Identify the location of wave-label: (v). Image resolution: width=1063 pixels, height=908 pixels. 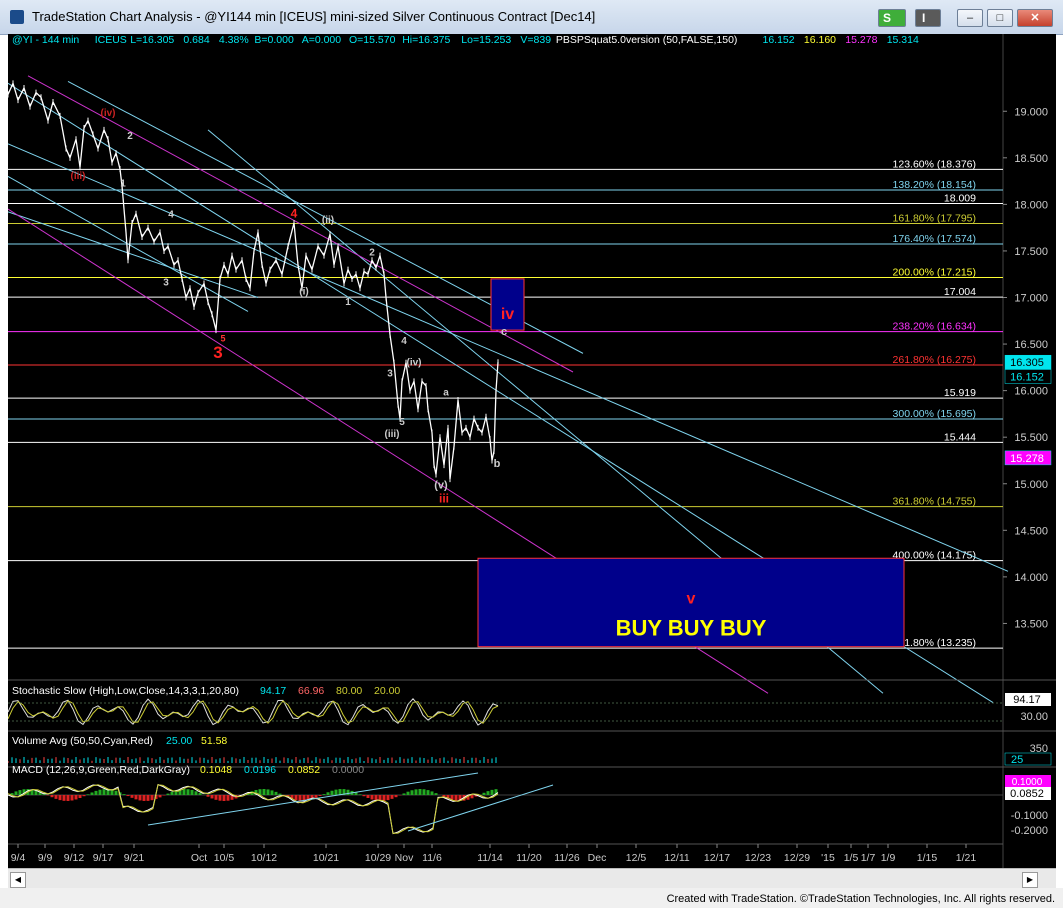
(441, 485).